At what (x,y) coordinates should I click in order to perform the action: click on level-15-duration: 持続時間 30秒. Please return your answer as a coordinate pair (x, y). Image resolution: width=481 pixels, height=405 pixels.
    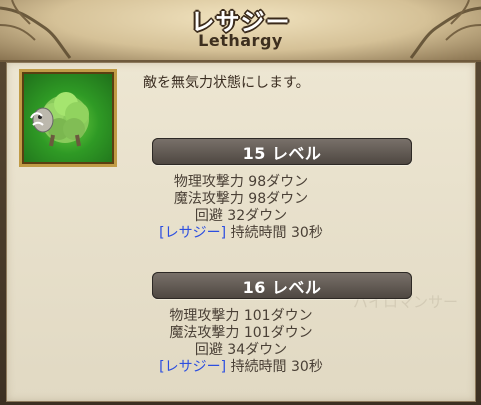
    Looking at the image, I should click on (276, 233).